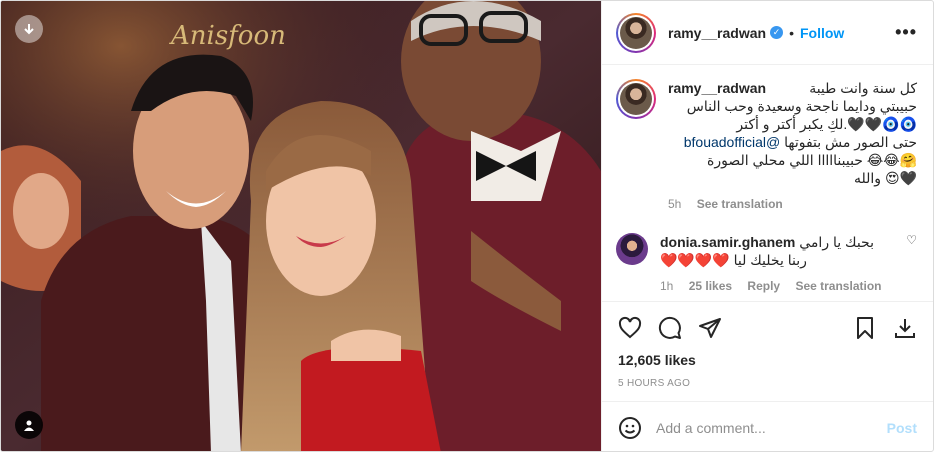  What do you see at coordinates (906, 32) in the screenshot?
I see `more-options-button: •••` at bounding box center [906, 32].